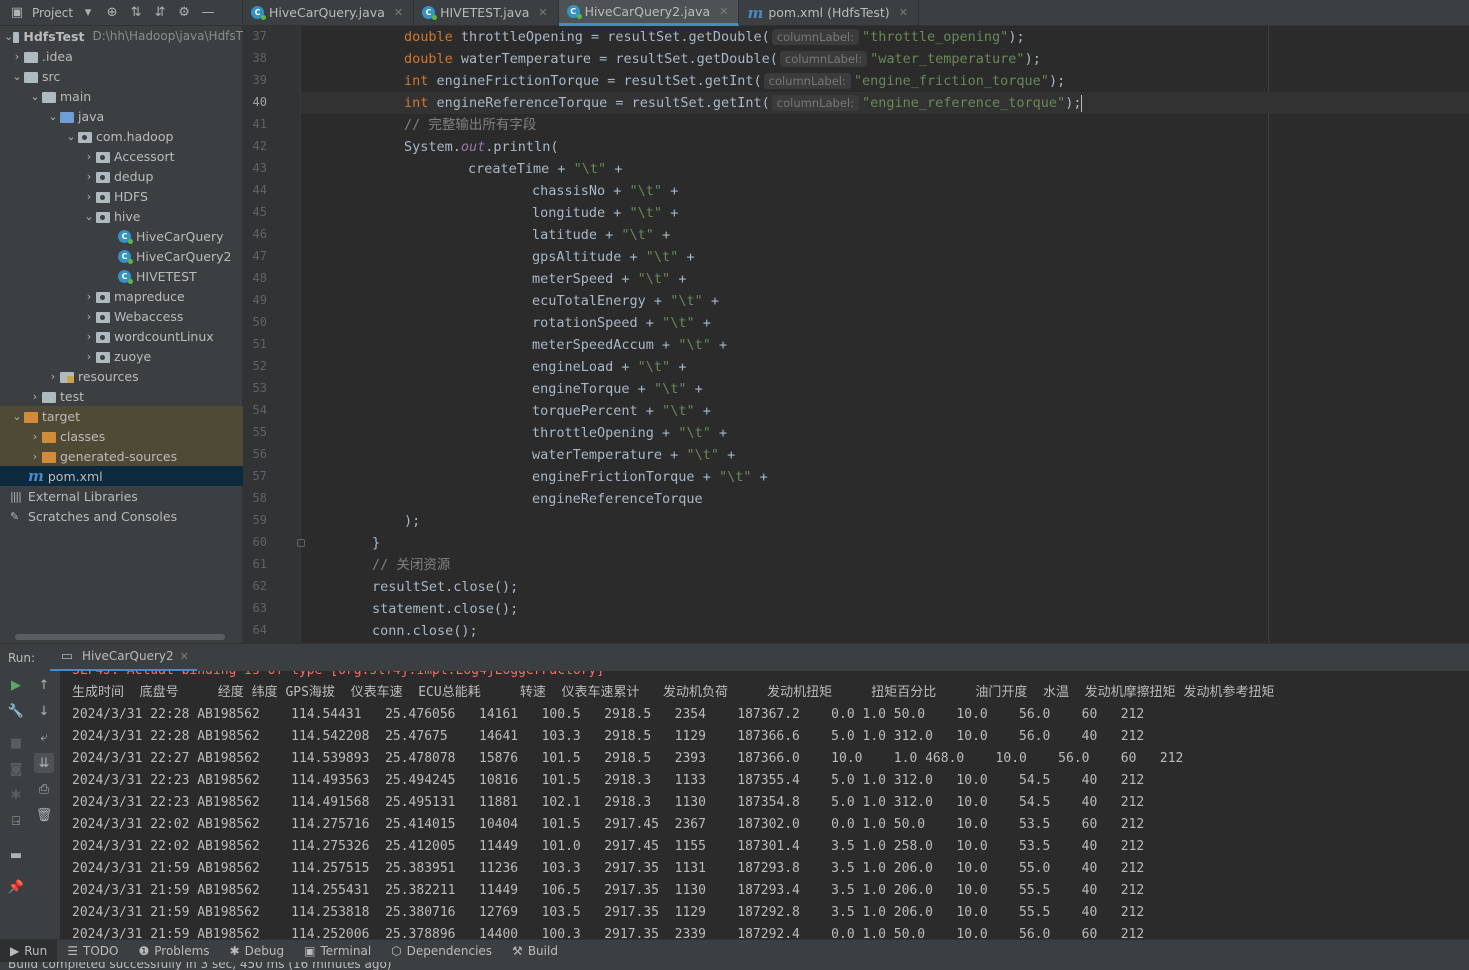 The image size is (1469, 970). What do you see at coordinates (625, 323) in the screenshot?
I see `code-line-50: rotationSpeed + "\t" +` at bounding box center [625, 323].